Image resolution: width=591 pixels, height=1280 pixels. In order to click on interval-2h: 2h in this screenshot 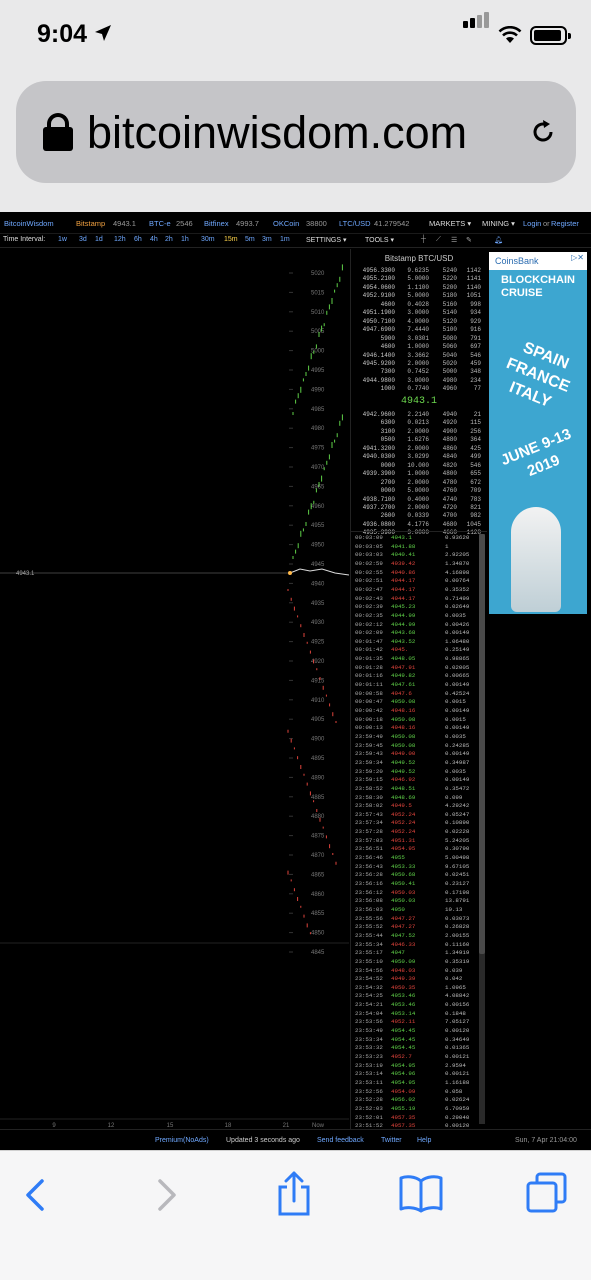, I will do `click(169, 239)`.